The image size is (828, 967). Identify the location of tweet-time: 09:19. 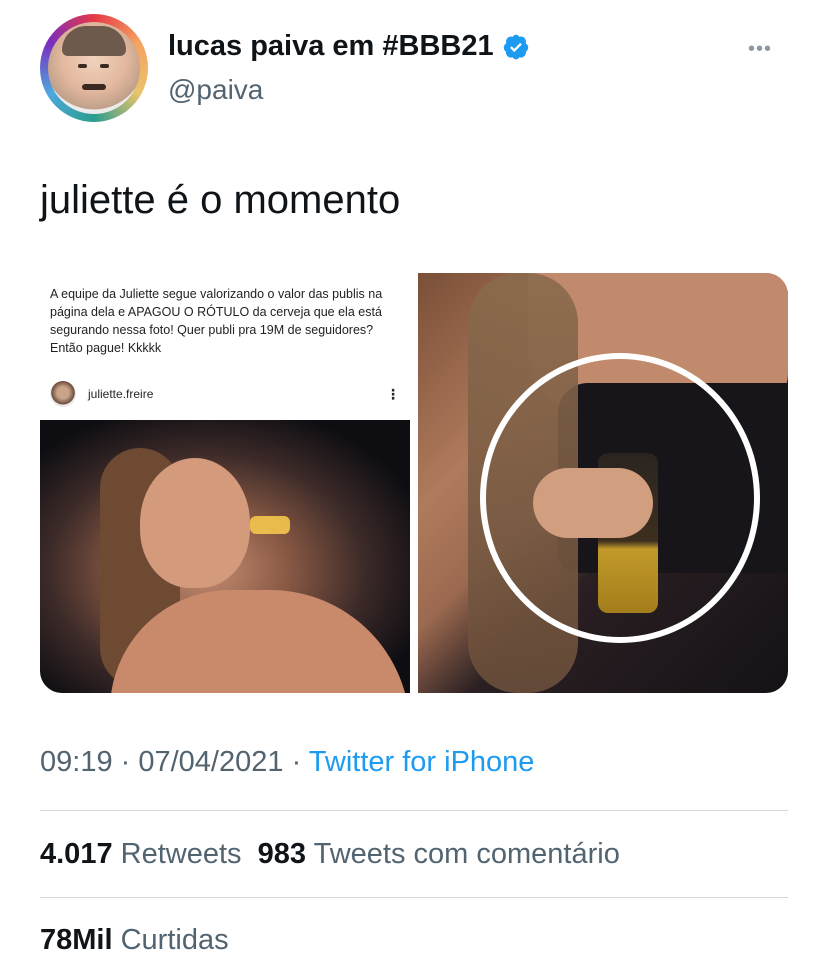
(76, 762).